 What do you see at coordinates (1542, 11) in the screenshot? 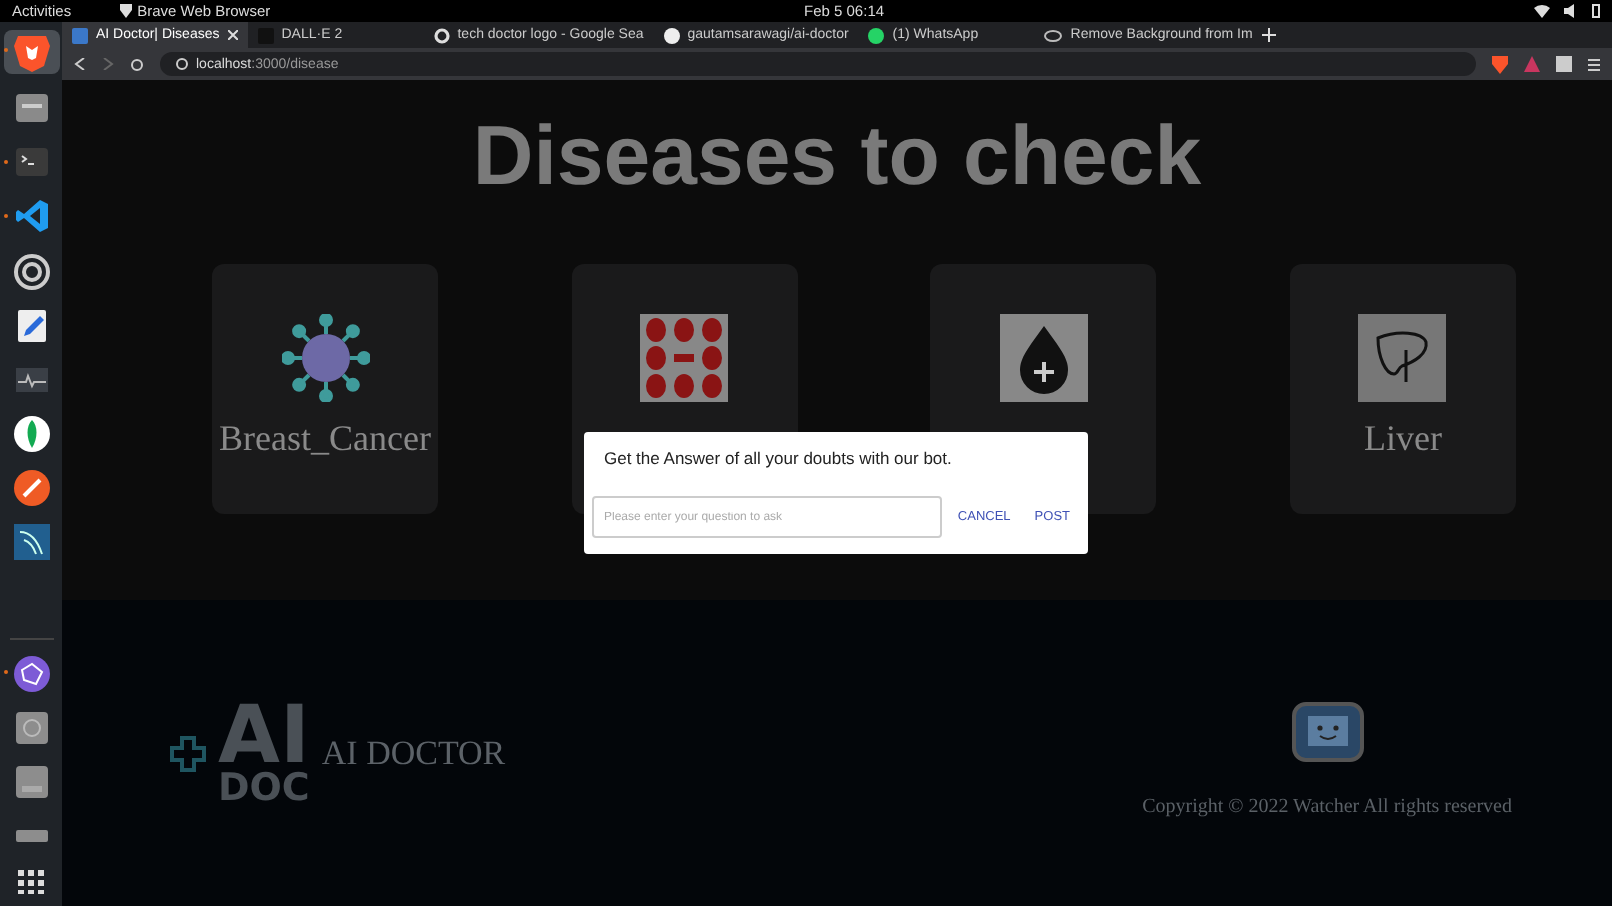
I see `wifi-icon` at bounding box center [1542, 11].